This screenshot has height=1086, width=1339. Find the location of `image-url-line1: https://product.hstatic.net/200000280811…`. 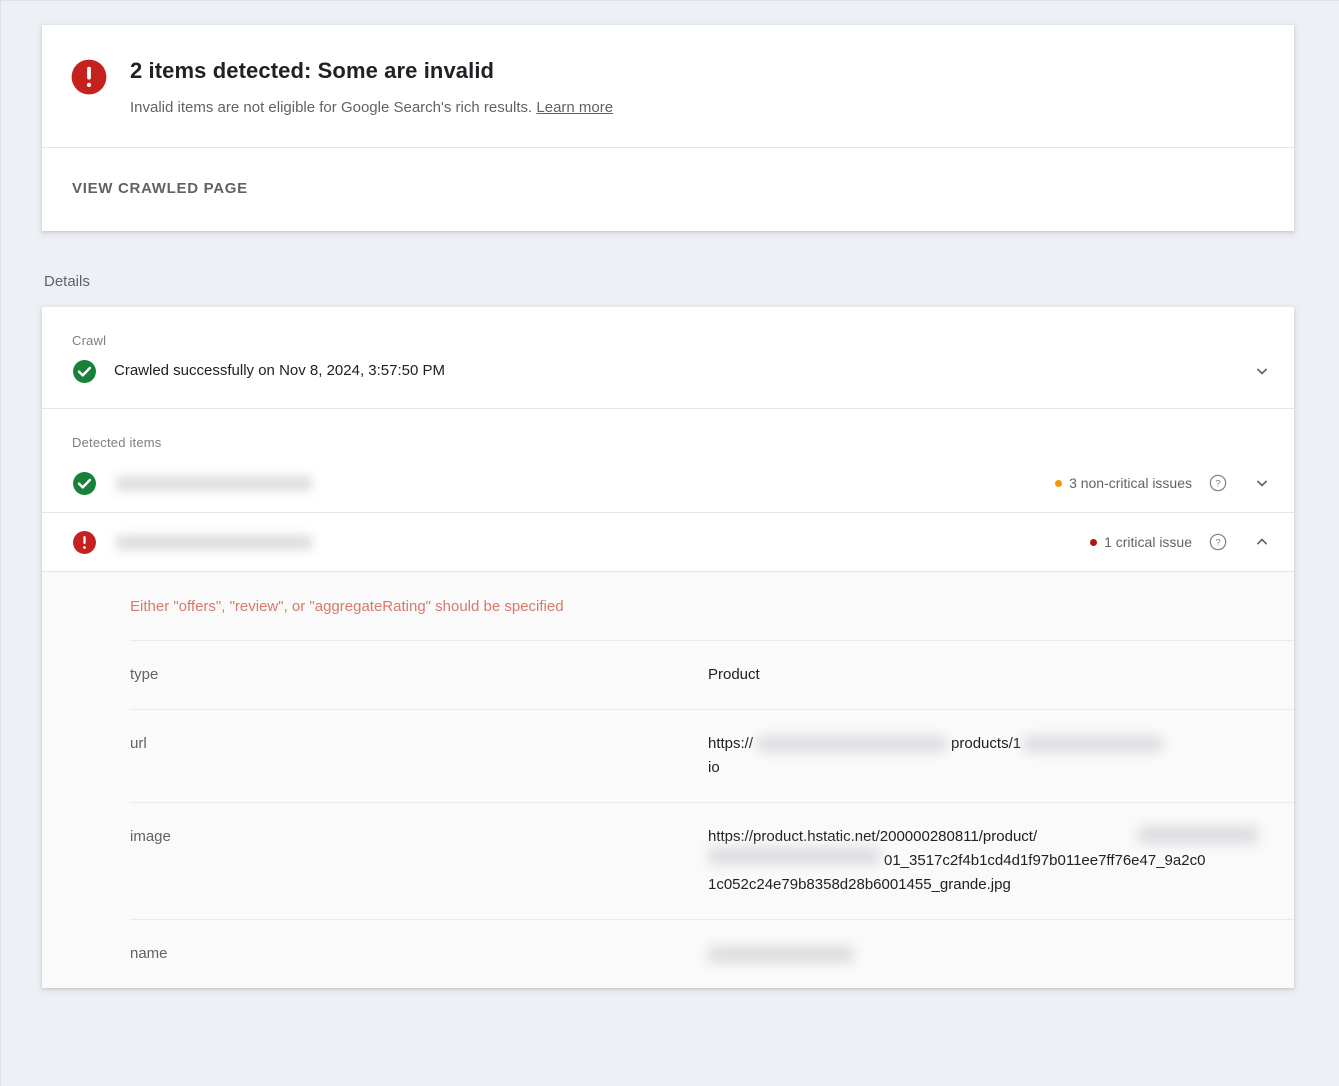

image-url-line1: https://product.hstatic.net/200000280811… is located at coordinates (873, 836).